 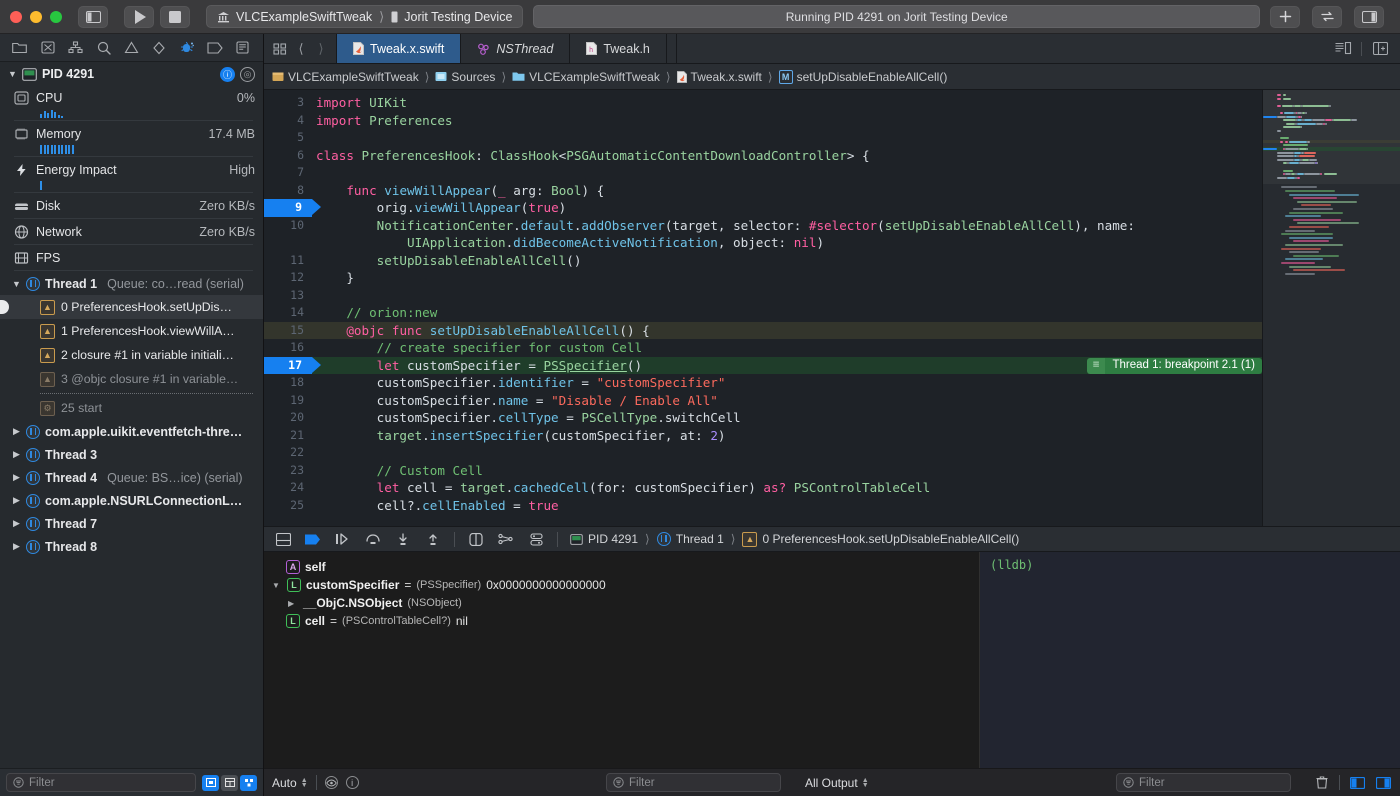 What do you see at coordinates (131, 205) in the screenshot?
I see `gauge-row-disk: Disk Zero KB/s` at bounding box center [131, 205].